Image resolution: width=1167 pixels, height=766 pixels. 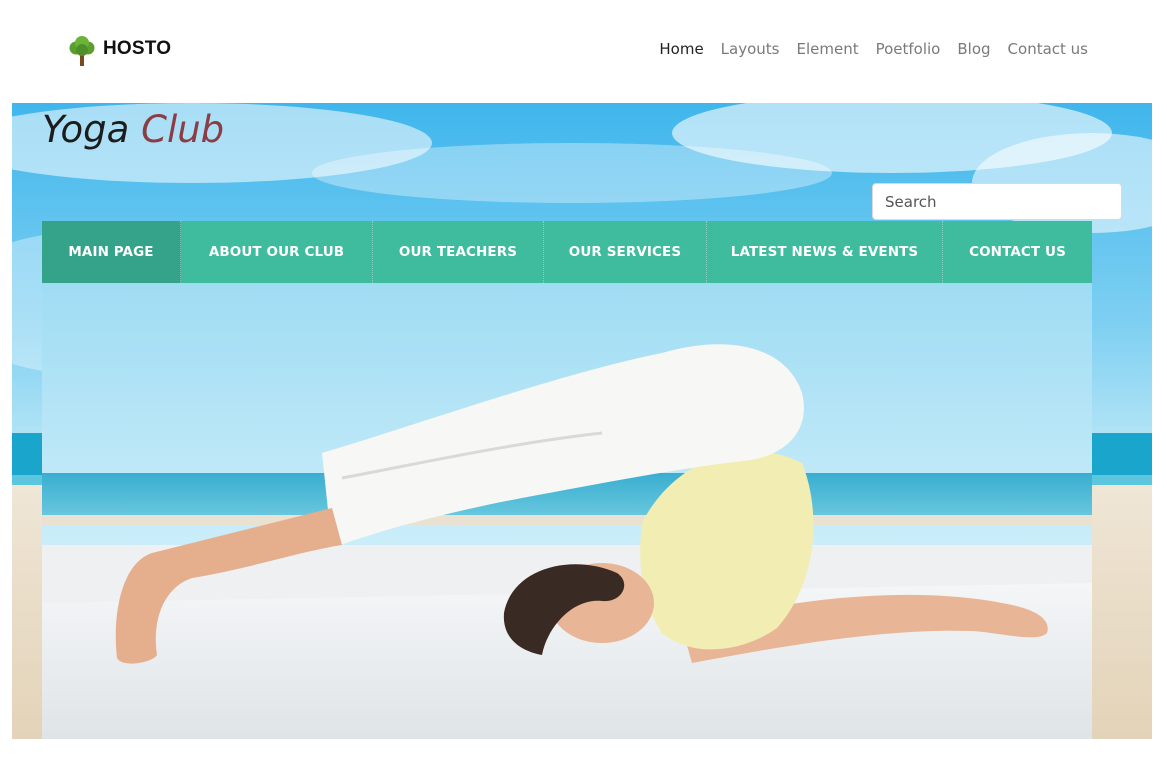 I want to click on top-nav-portfolio: Poetfolio, so click(x=908, y=49).